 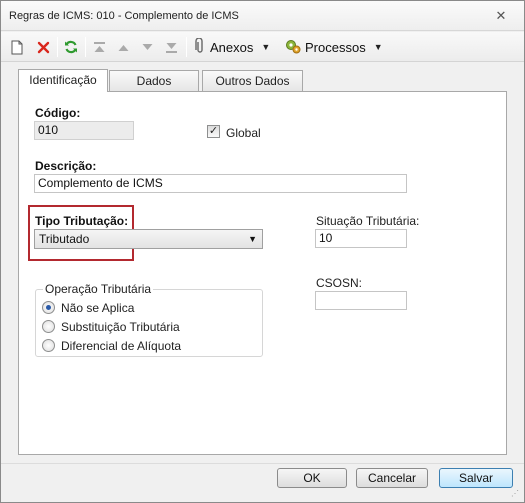 I want to click on cancel-button: Cancelar, so click(x=392, y=478).